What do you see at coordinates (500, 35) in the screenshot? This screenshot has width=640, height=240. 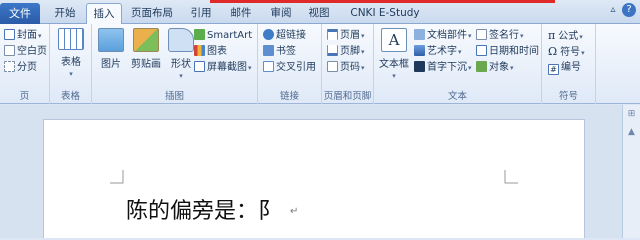 I see `signature-line-button: 签名行▾` at bounding box center [500, 35].